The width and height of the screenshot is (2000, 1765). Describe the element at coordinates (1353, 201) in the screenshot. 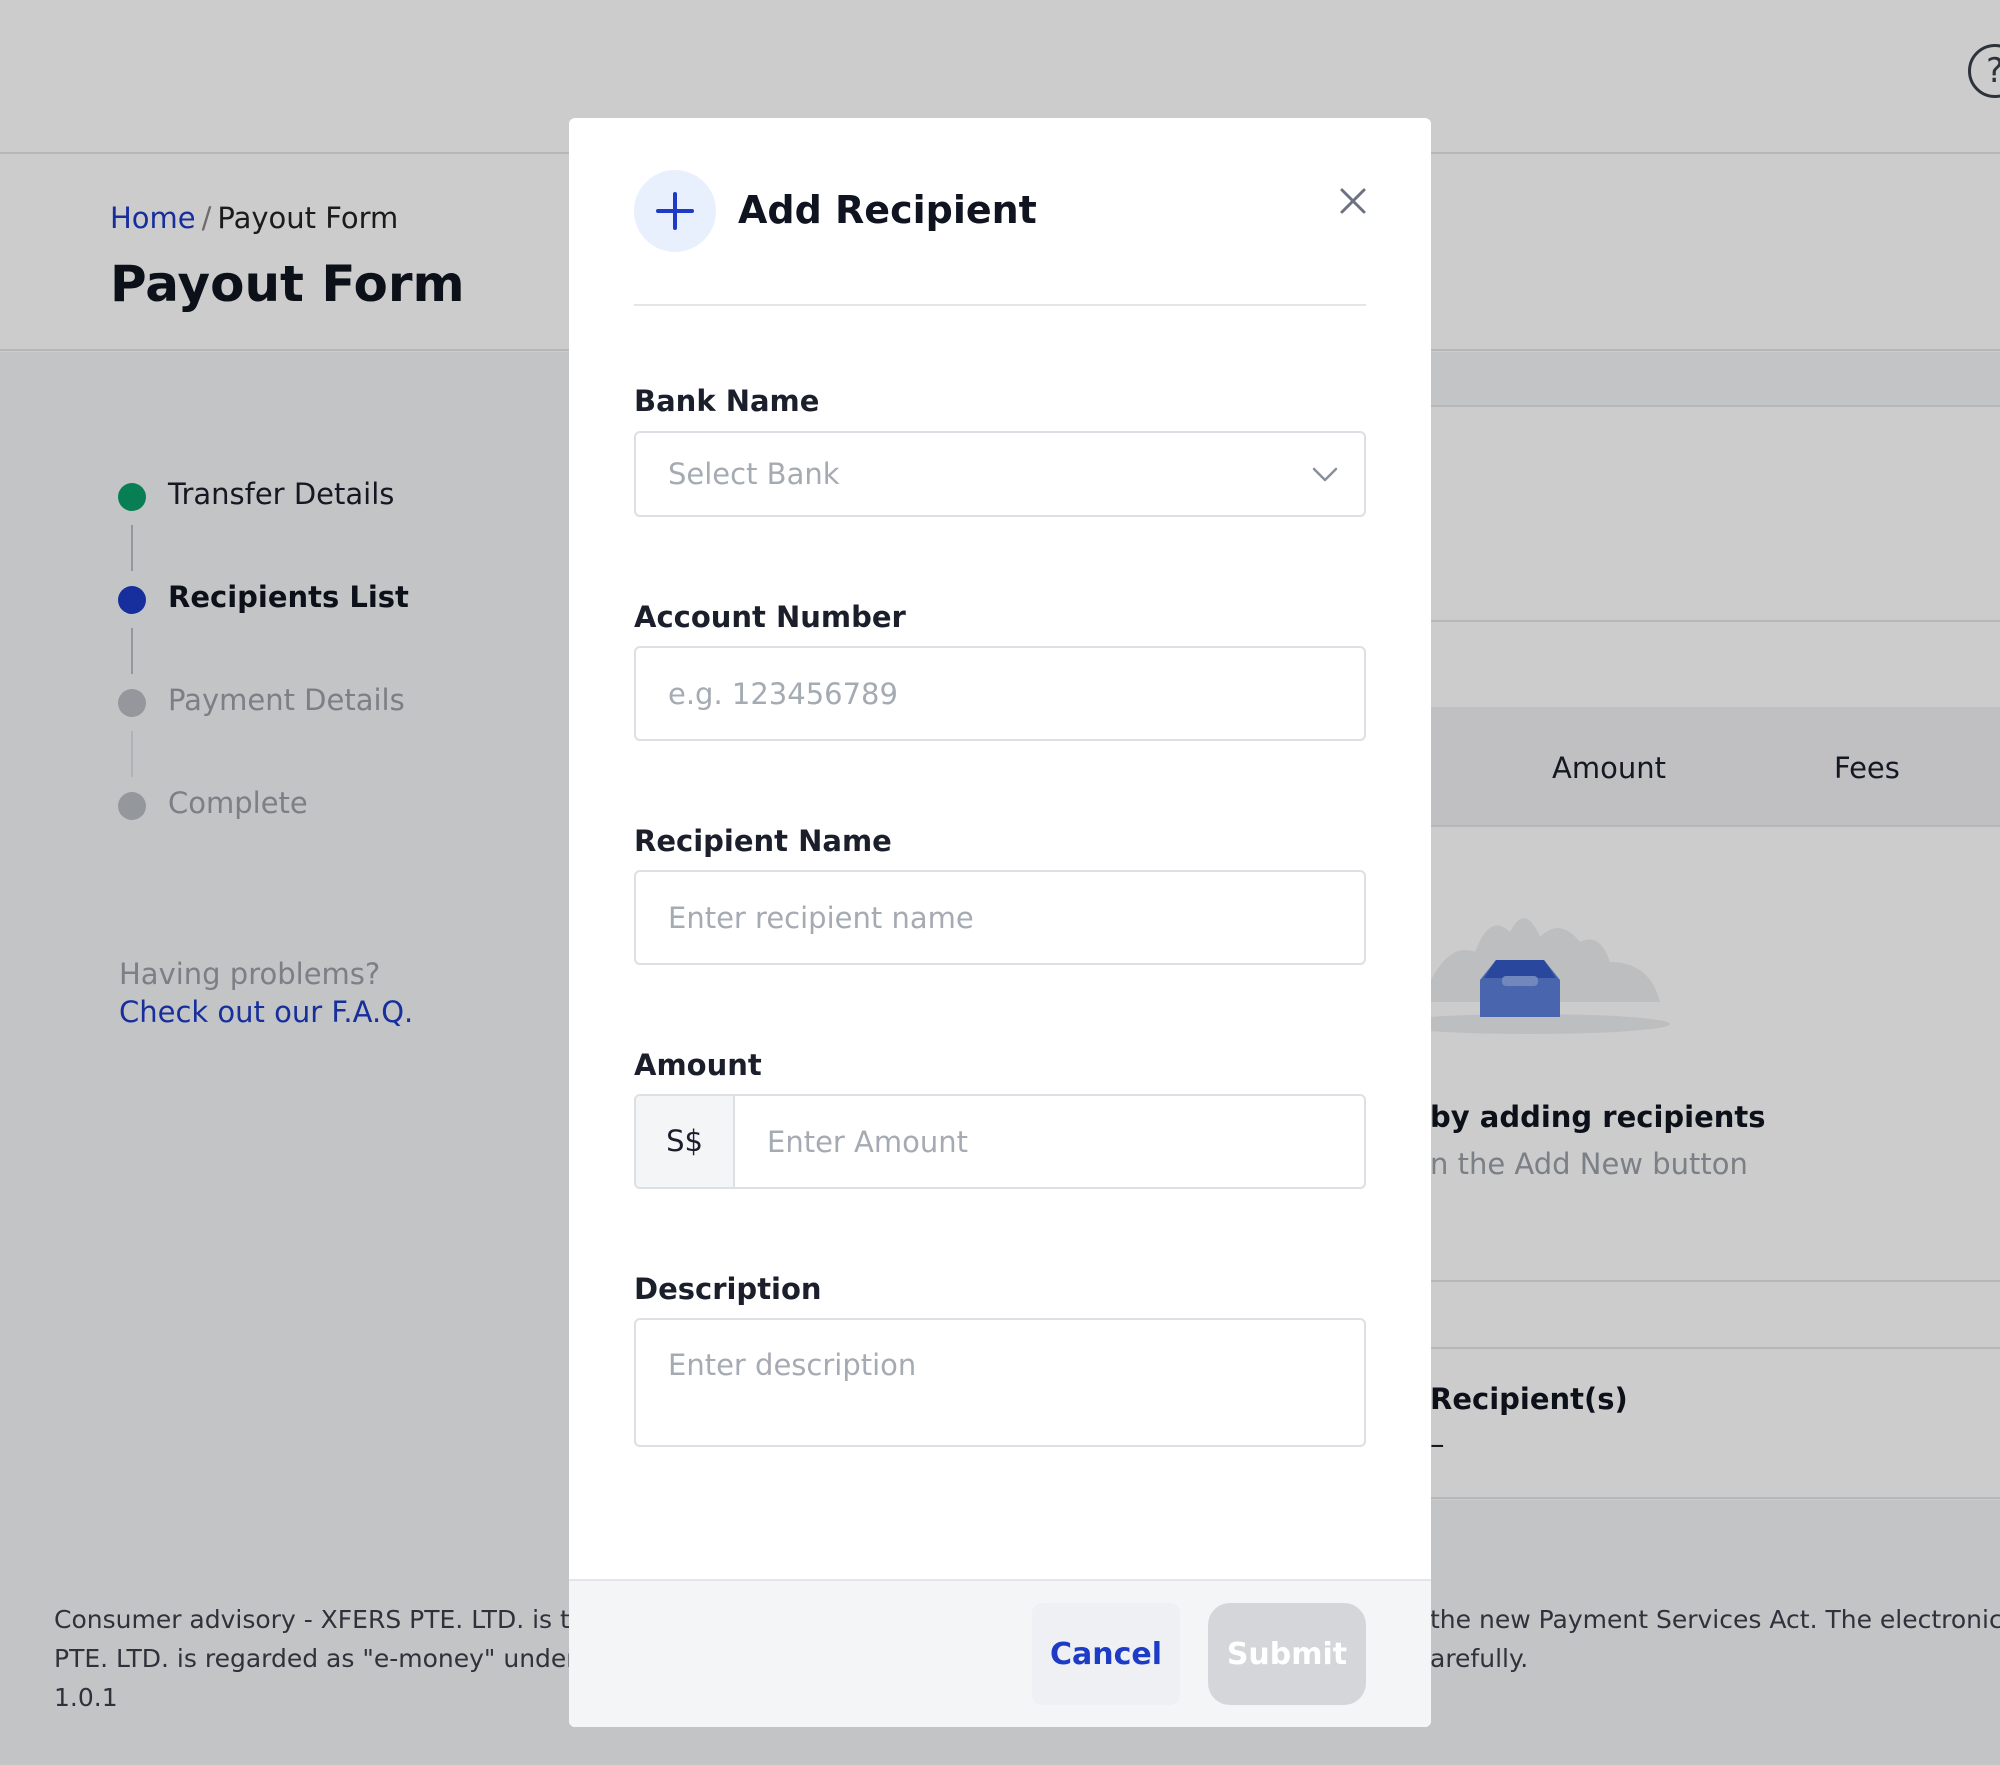

I see `close-icon` at that location.